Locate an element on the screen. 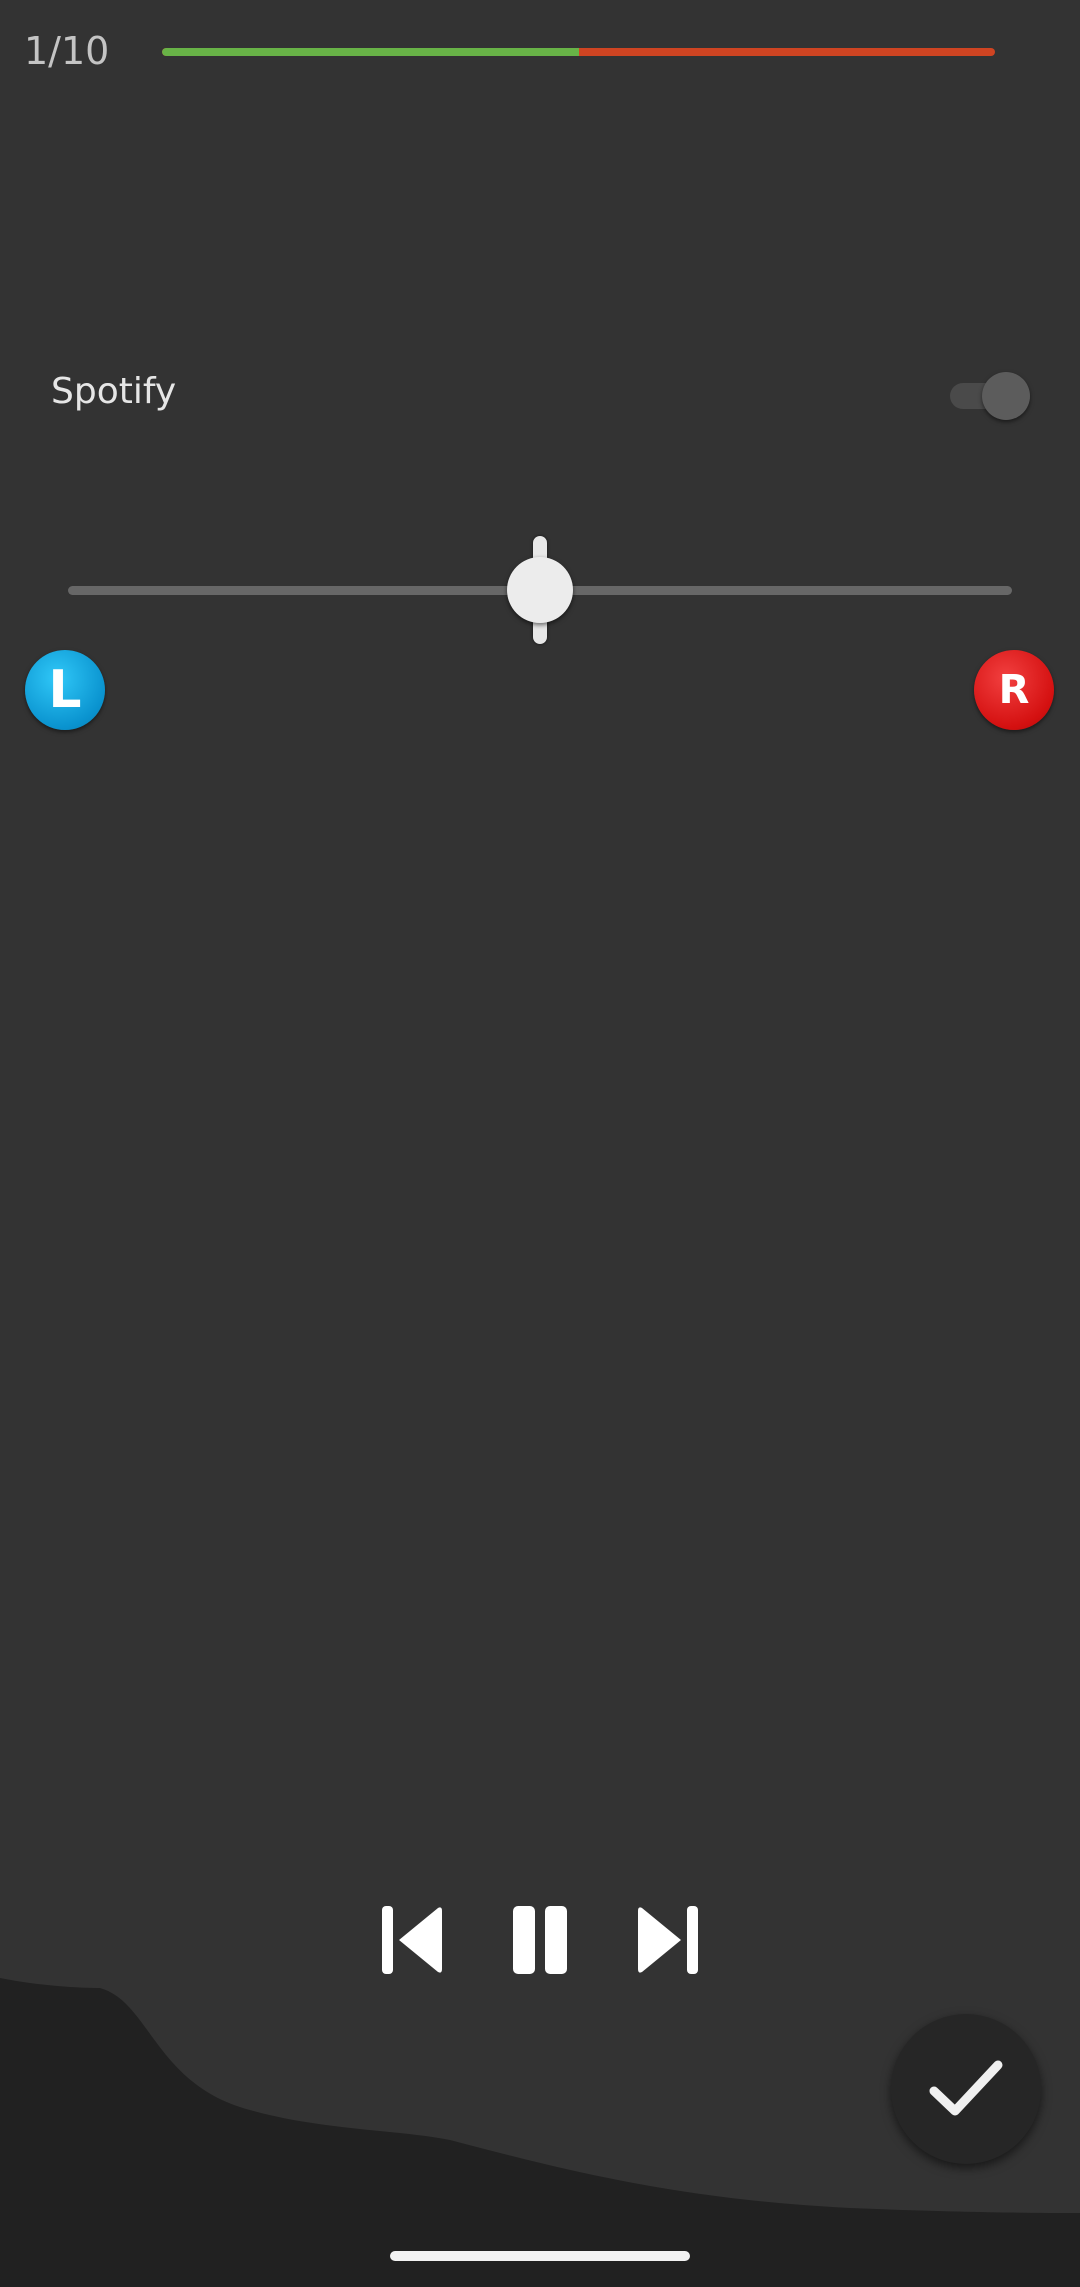  skip-previous-icon is located at coordinates (412, 1940).